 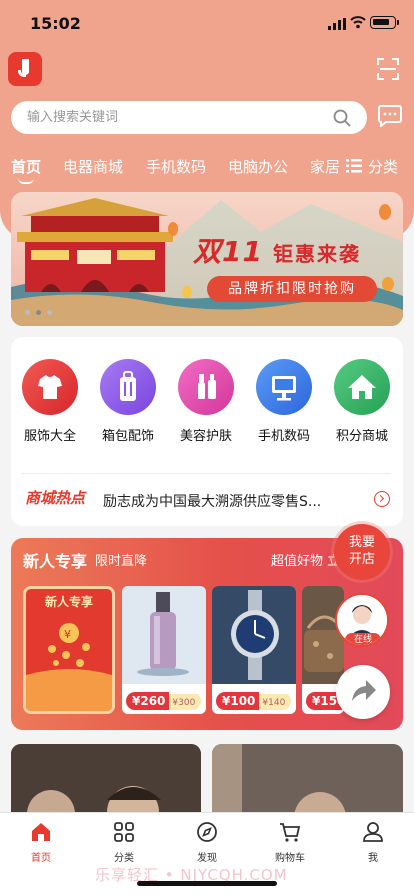 I want to click on wifi-icon, so click(x=358, y=22).